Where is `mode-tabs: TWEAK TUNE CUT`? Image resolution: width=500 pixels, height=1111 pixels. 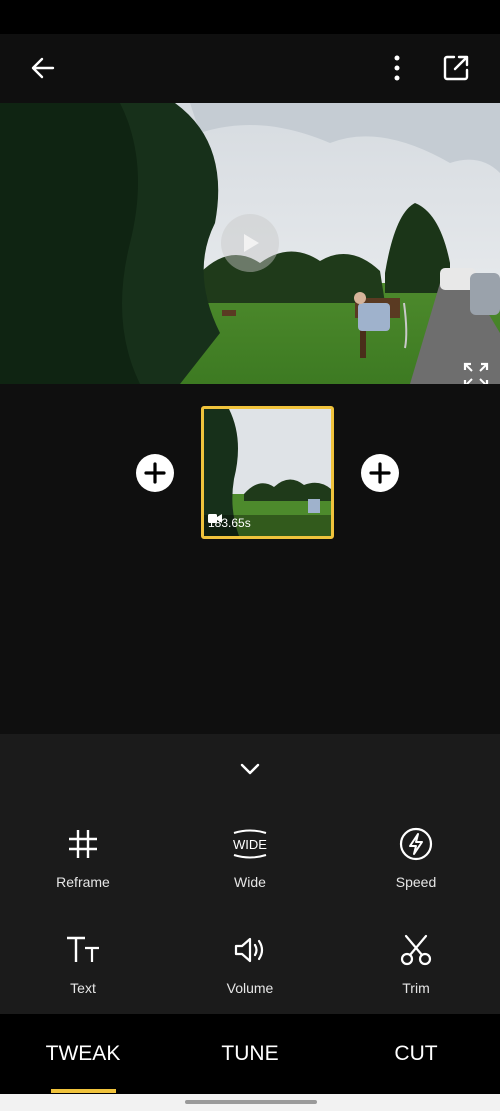 mode-tabs: TWEAK TUNE CUT is located at coordinates (250, 1054).